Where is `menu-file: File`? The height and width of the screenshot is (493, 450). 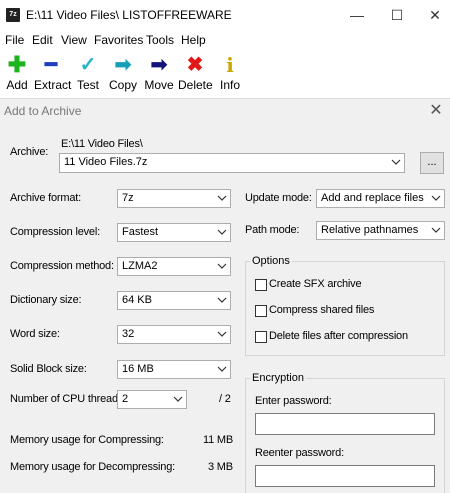
menu-file: File is located at coordinates (14, 40).